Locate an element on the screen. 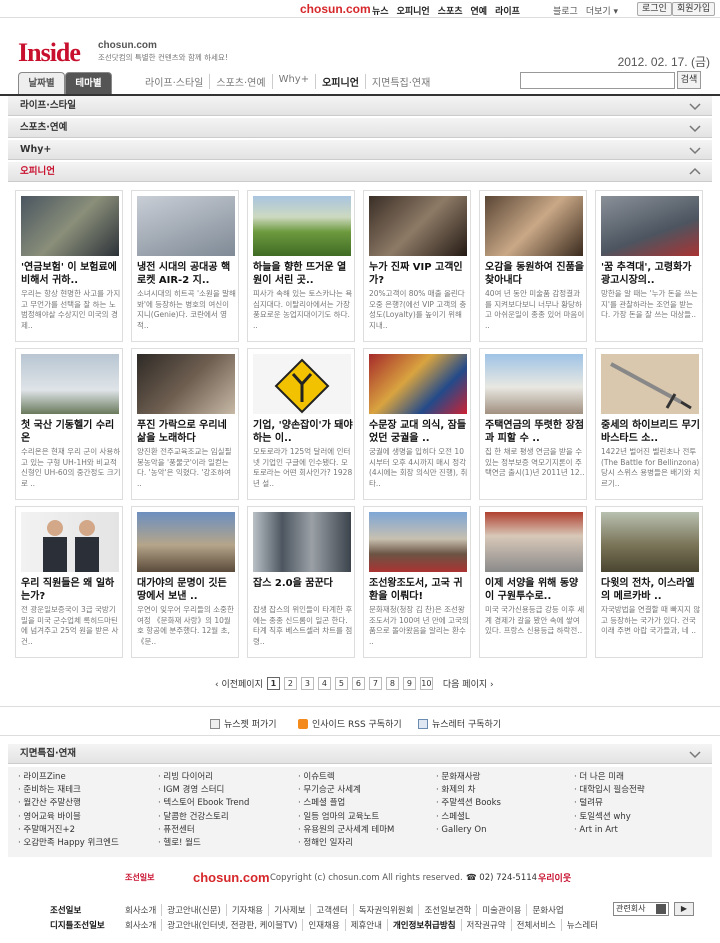  page-3: 3 is located at coordinates (307, 683).